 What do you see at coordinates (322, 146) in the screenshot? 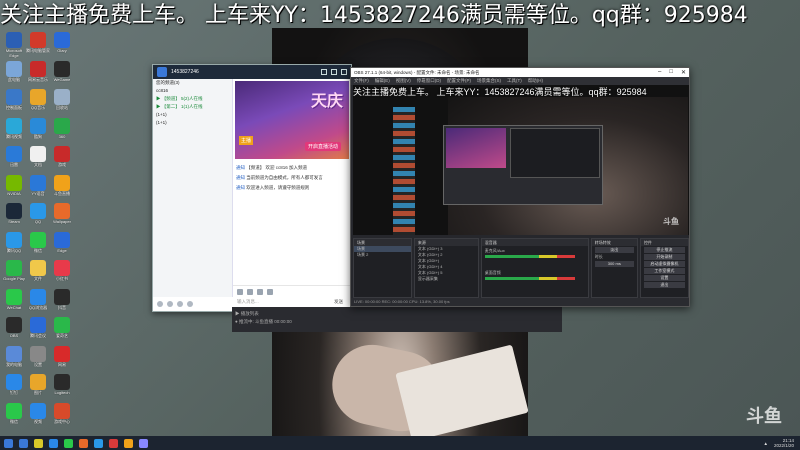
I see `banner-cta-button: 开启直播活动` at bounding box center [322, 146].